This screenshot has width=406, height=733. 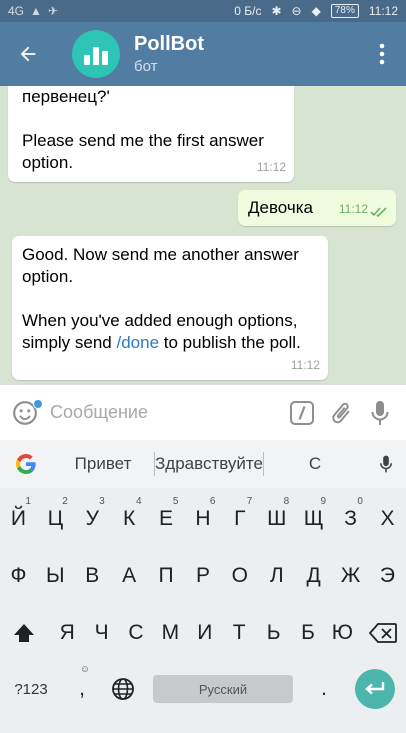 I want to click on battery-indicator: 78%, so click(x=344, y=11).